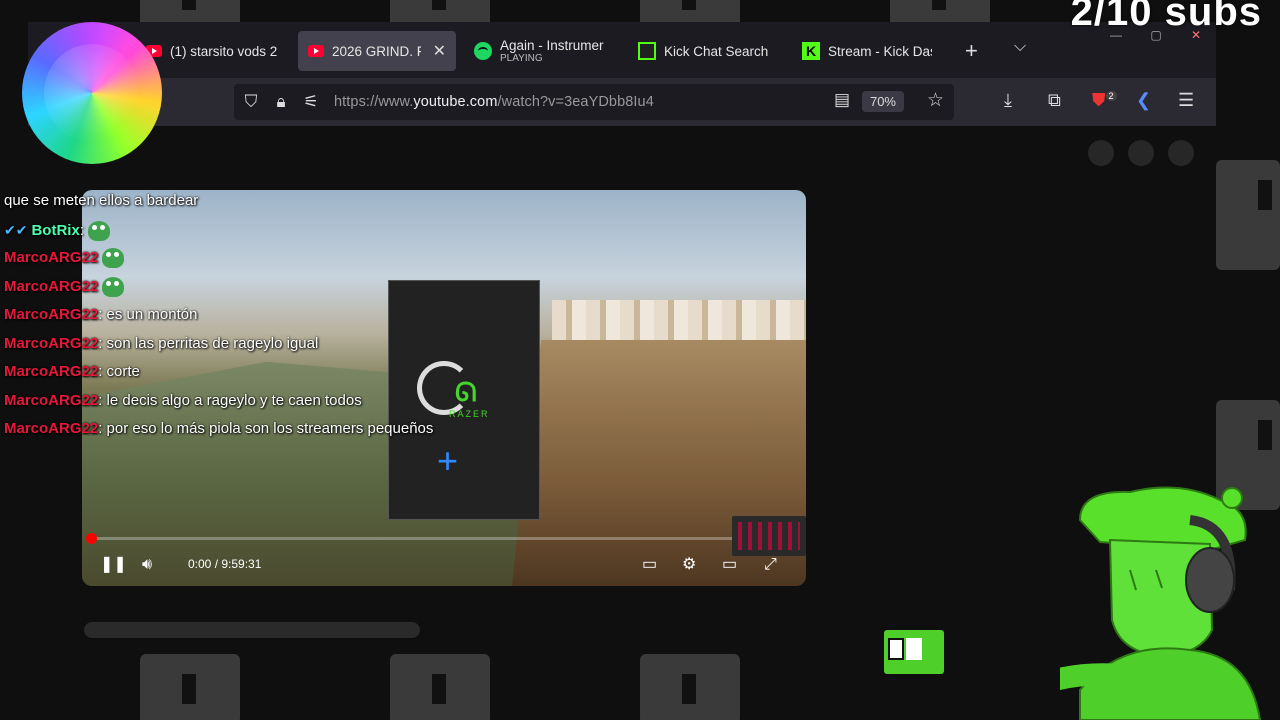 This screenshot has height=720, width=1280. Describe the element at coordinates (119, 371) in the screenshot. I see `chat-text: : corte` at that location.